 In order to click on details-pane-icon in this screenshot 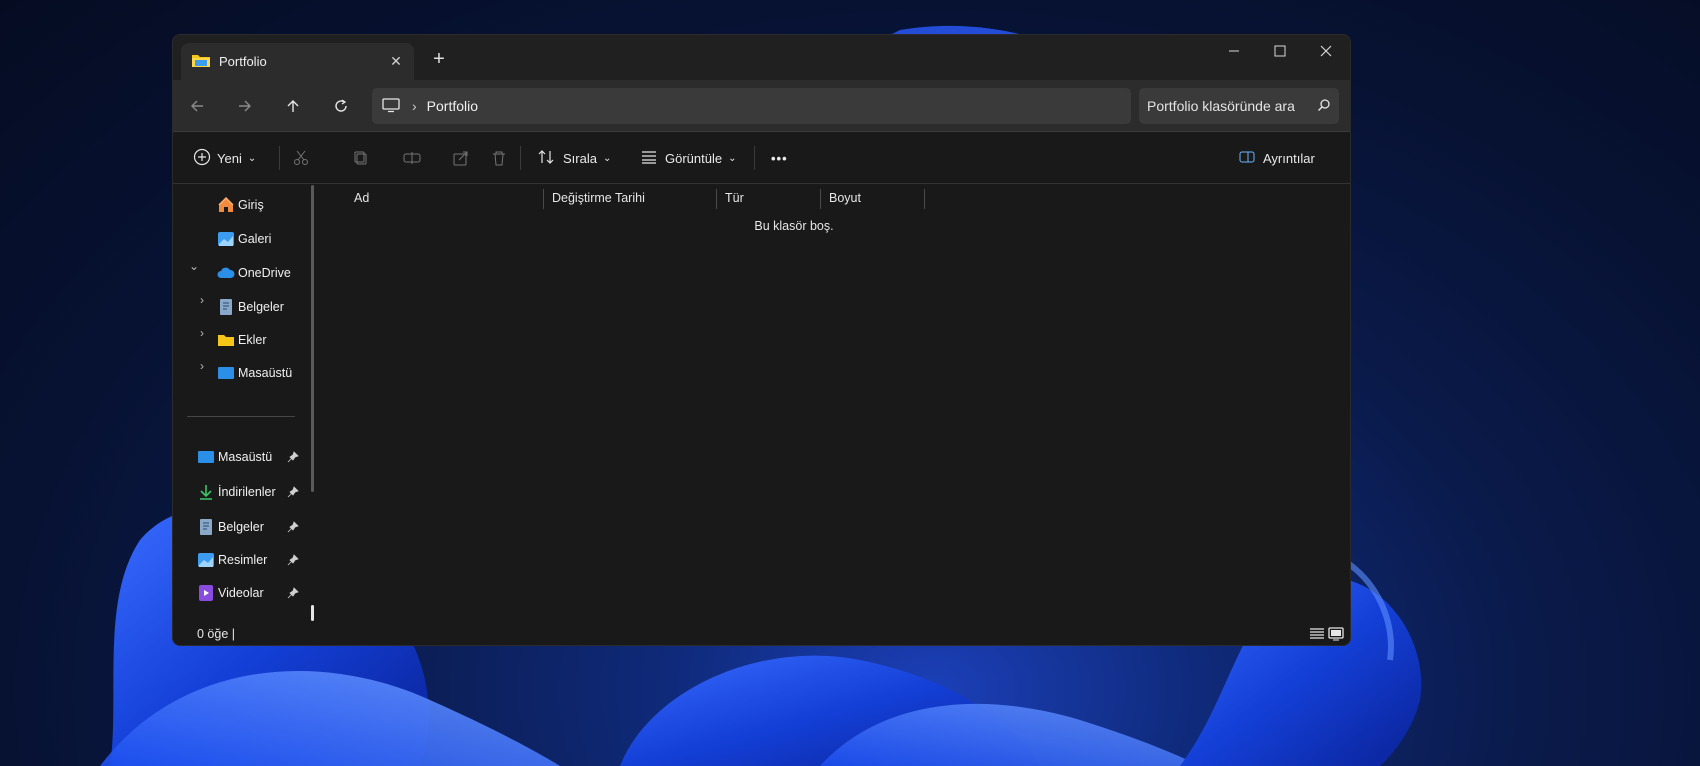, I will do `click(1247, 158)`.